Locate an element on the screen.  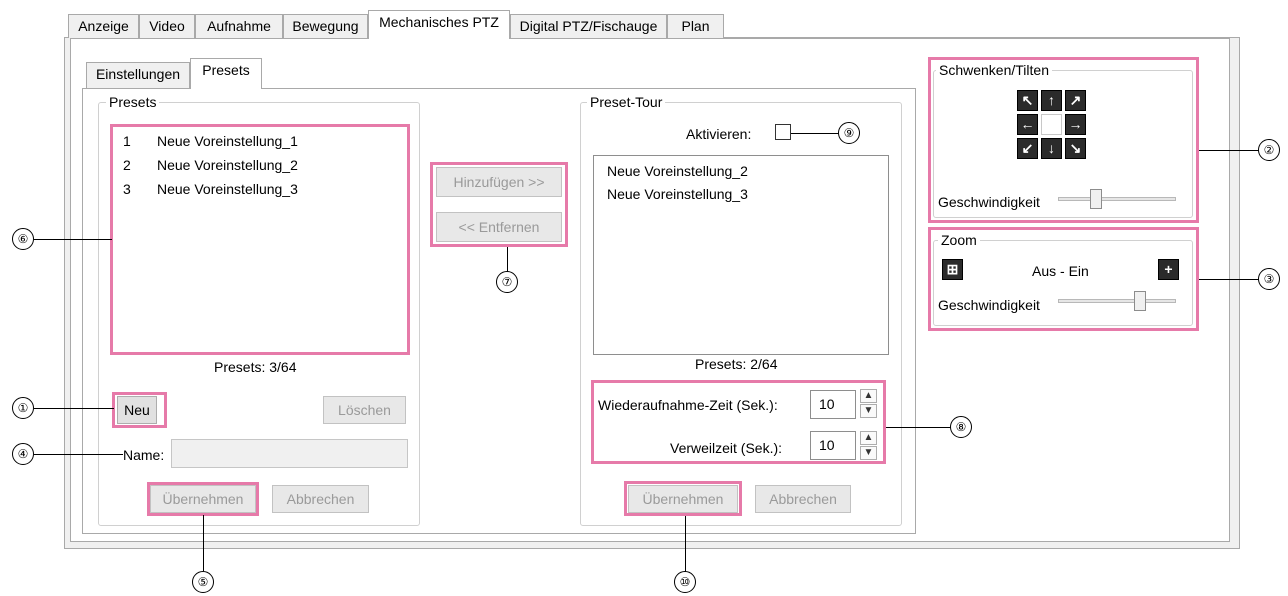
name-field is located at coordinates (289, 453).